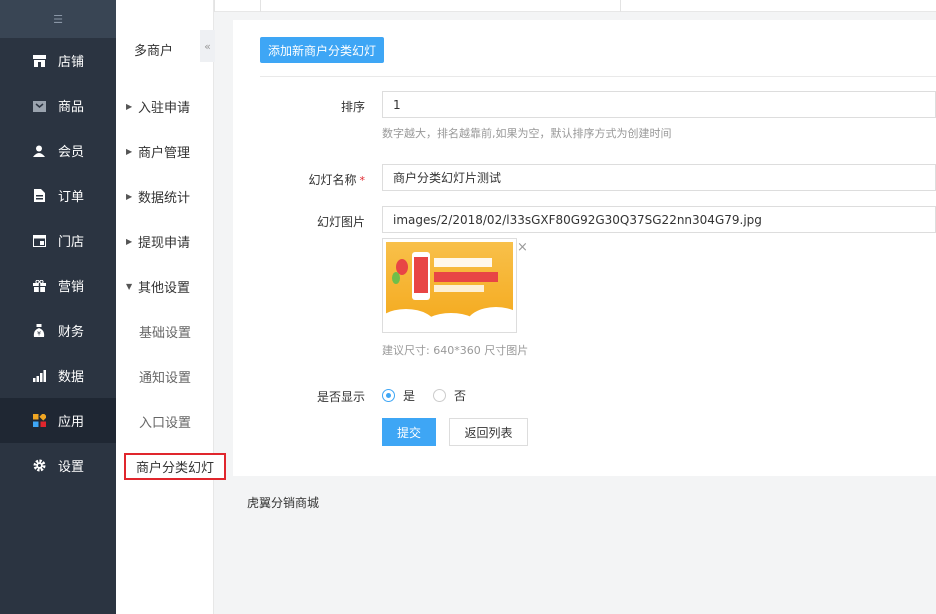 This screenshot has height=614, width=936. I want to click on main-sidebar: ☰ 店铺 商品 会员 订单 门店 营销 ¥ 财务 数据 应用 设置, so click(58, 307).